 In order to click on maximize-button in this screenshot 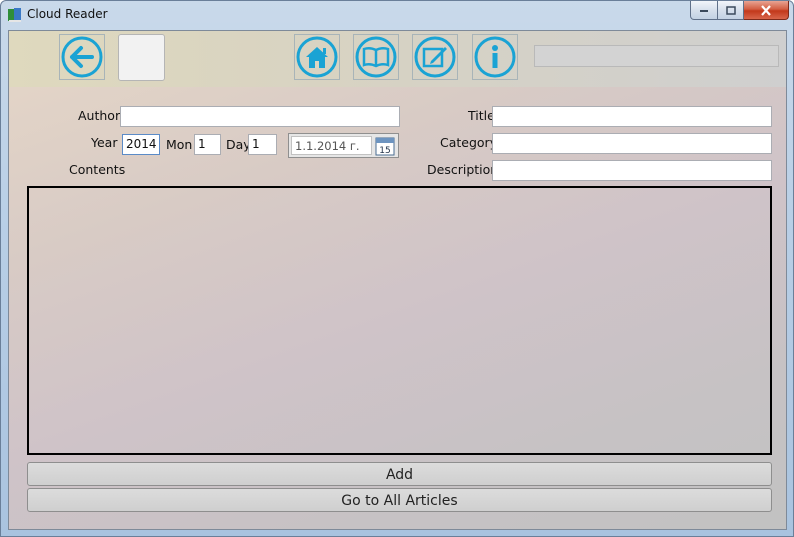, I will do `click(731, 10)`.